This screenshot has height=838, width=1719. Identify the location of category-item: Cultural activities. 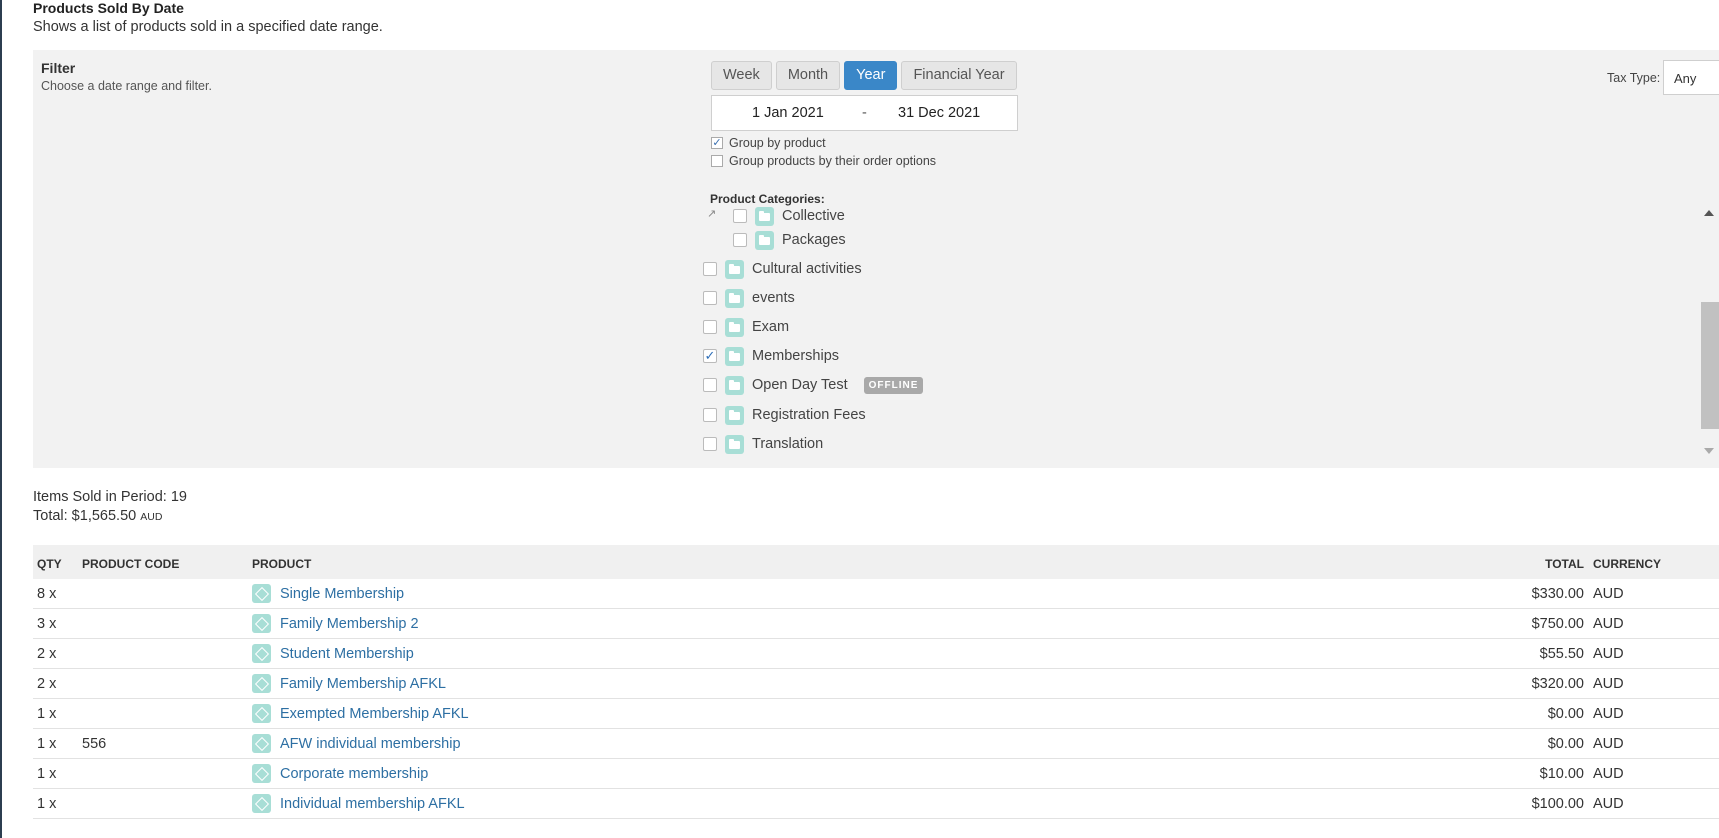
(782, 269).